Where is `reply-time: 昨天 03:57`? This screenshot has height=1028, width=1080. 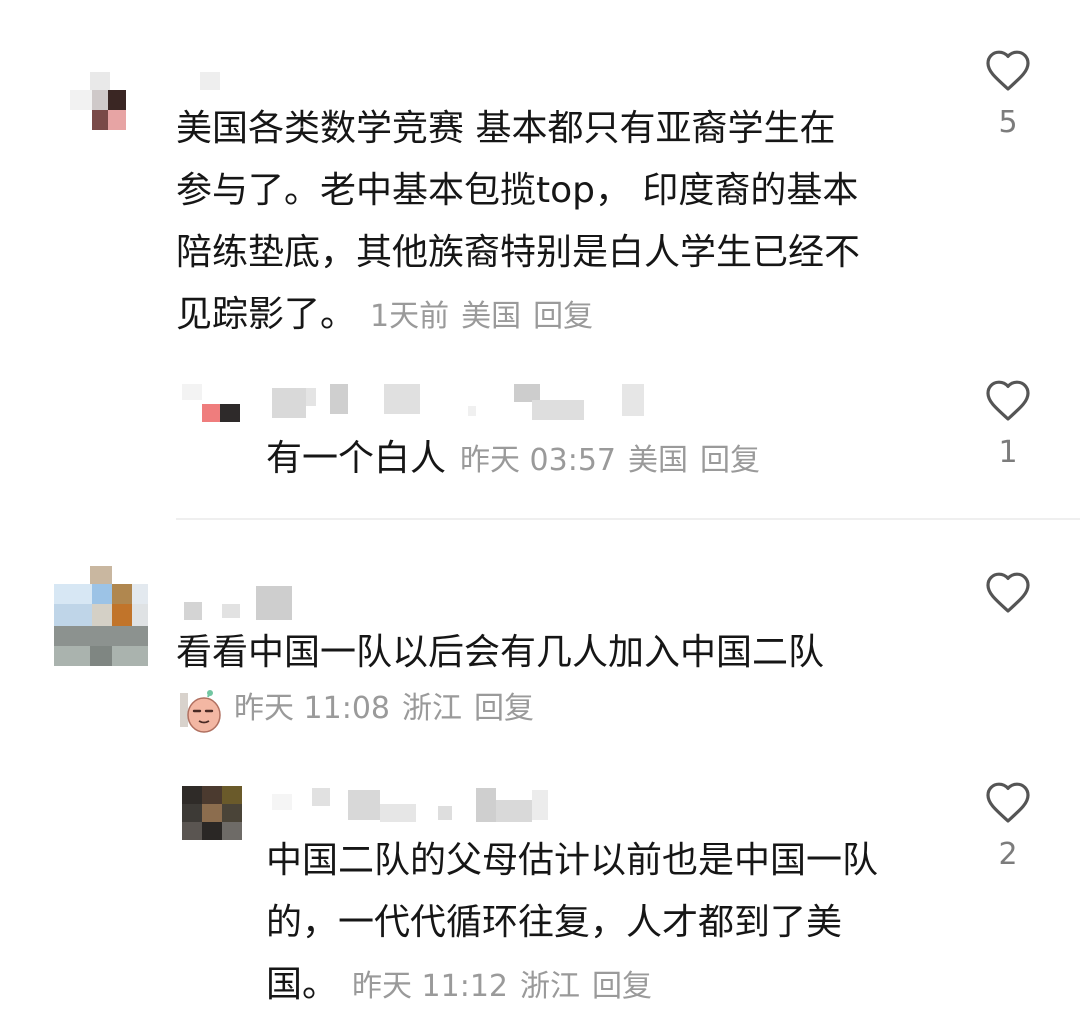
reply-time: 昨天 03:57 is located at coordinates (538, 460).